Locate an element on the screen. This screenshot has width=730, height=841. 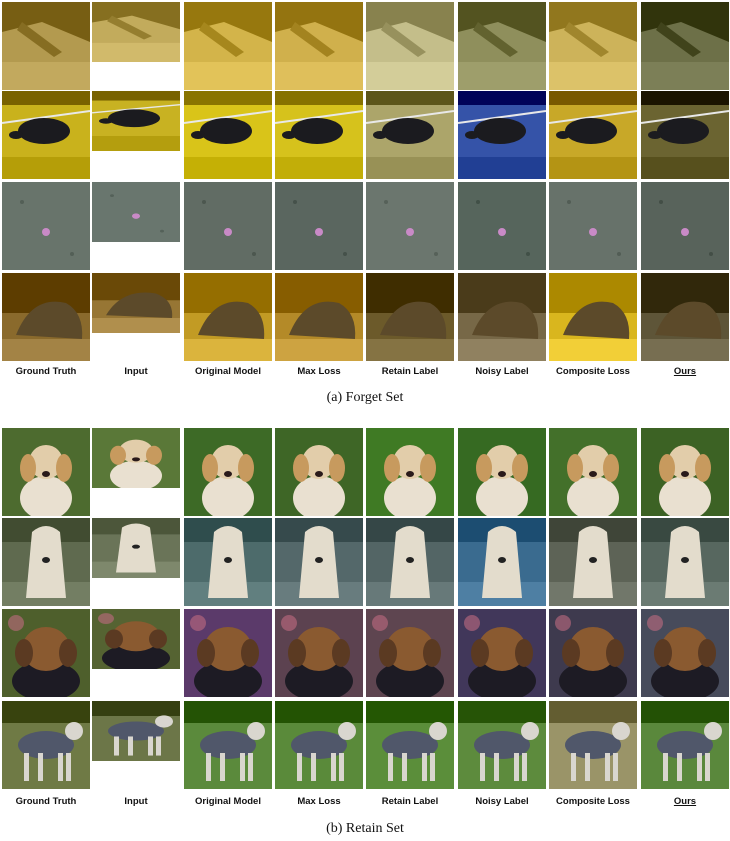
column-label: Composite Loss is located at coordinates (593, 371).